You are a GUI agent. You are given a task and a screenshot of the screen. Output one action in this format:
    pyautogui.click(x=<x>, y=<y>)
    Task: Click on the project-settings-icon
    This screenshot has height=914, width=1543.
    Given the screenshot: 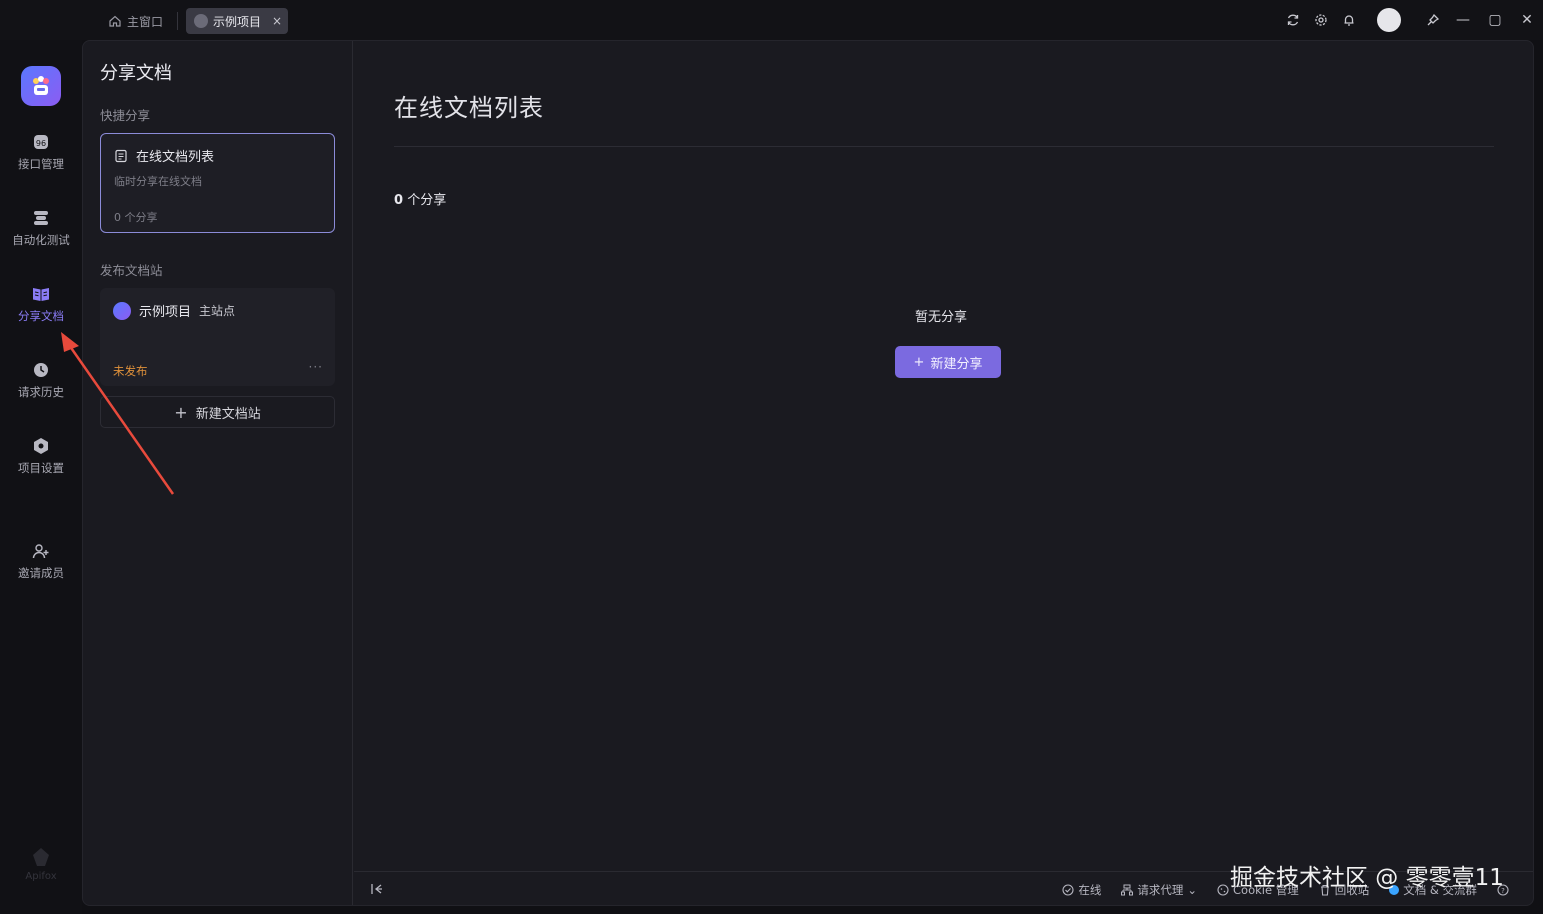 What is the action you would take?
    pyautogui.click(x=41, y=446)
    